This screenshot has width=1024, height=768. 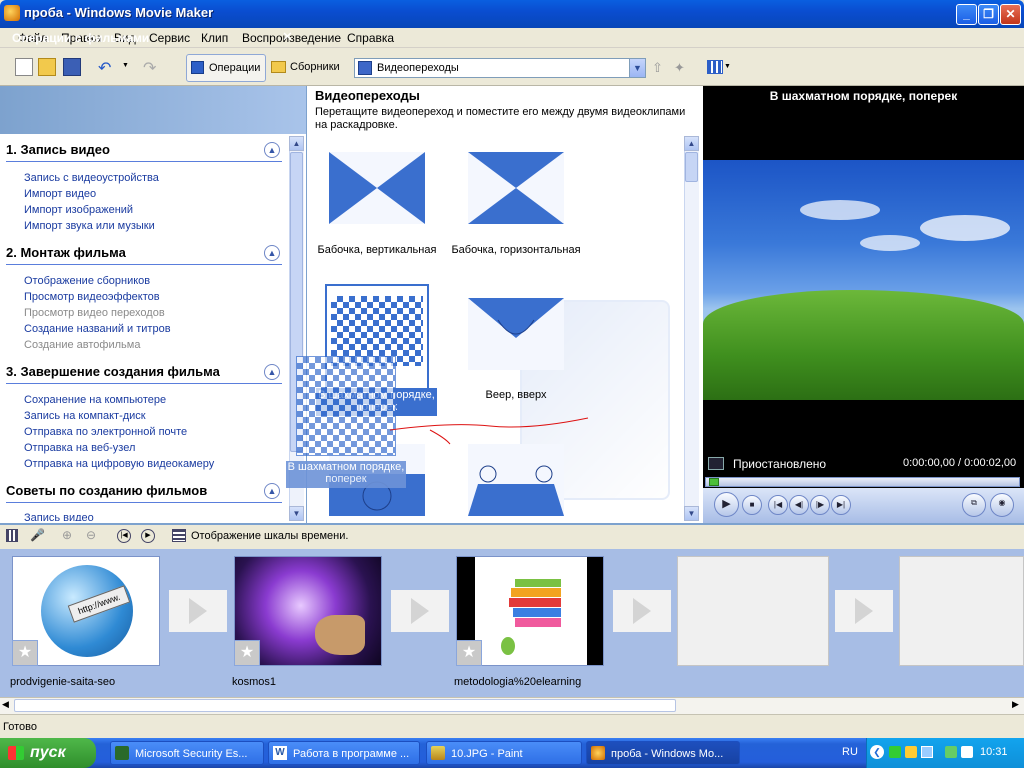 I want to click on timeline-icon, so click(x=179, y=535).